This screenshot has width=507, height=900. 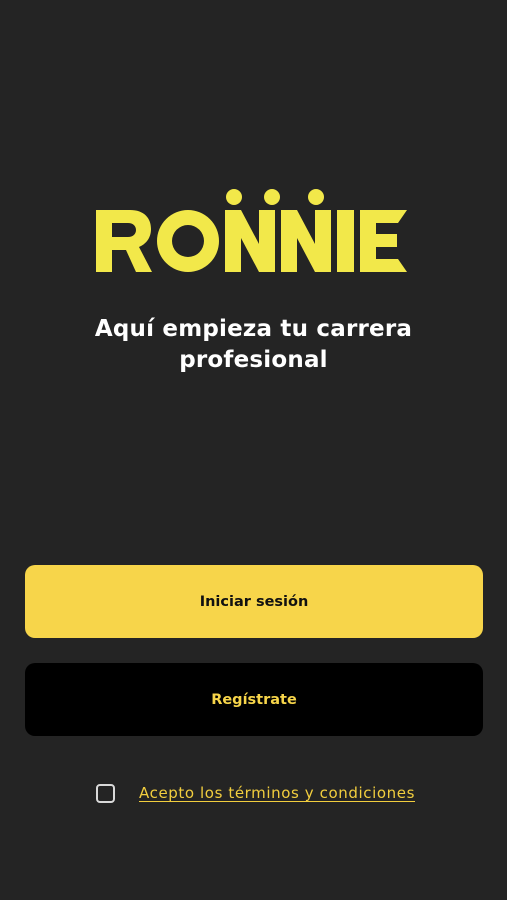 What do you see at coordinates (254, 699) in the screenshot?
I see `register-button: Regístrate` at bounding box center [254, 699].